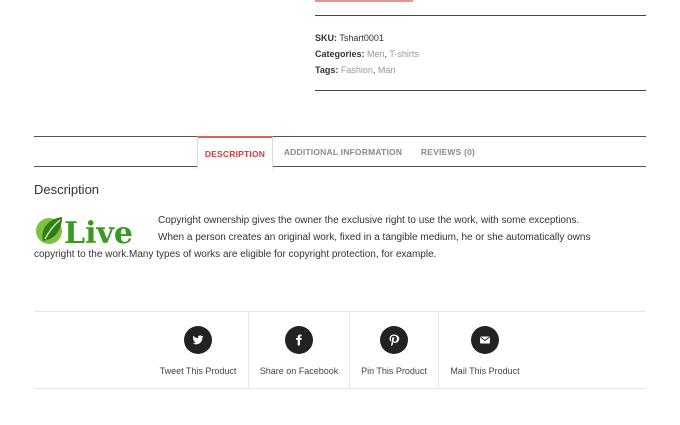 The image size is (680, 425). What do you see at coordinates (394, 340) in the screenshot?
I see `pinterest-icon` at bounding box center [394, 340].